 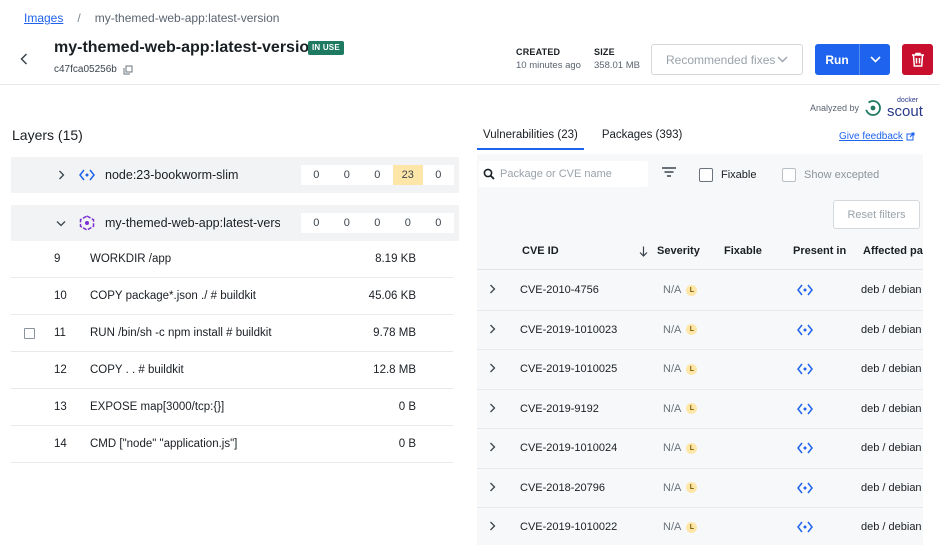 I want to click on back-button, so click(x=24, y=59).